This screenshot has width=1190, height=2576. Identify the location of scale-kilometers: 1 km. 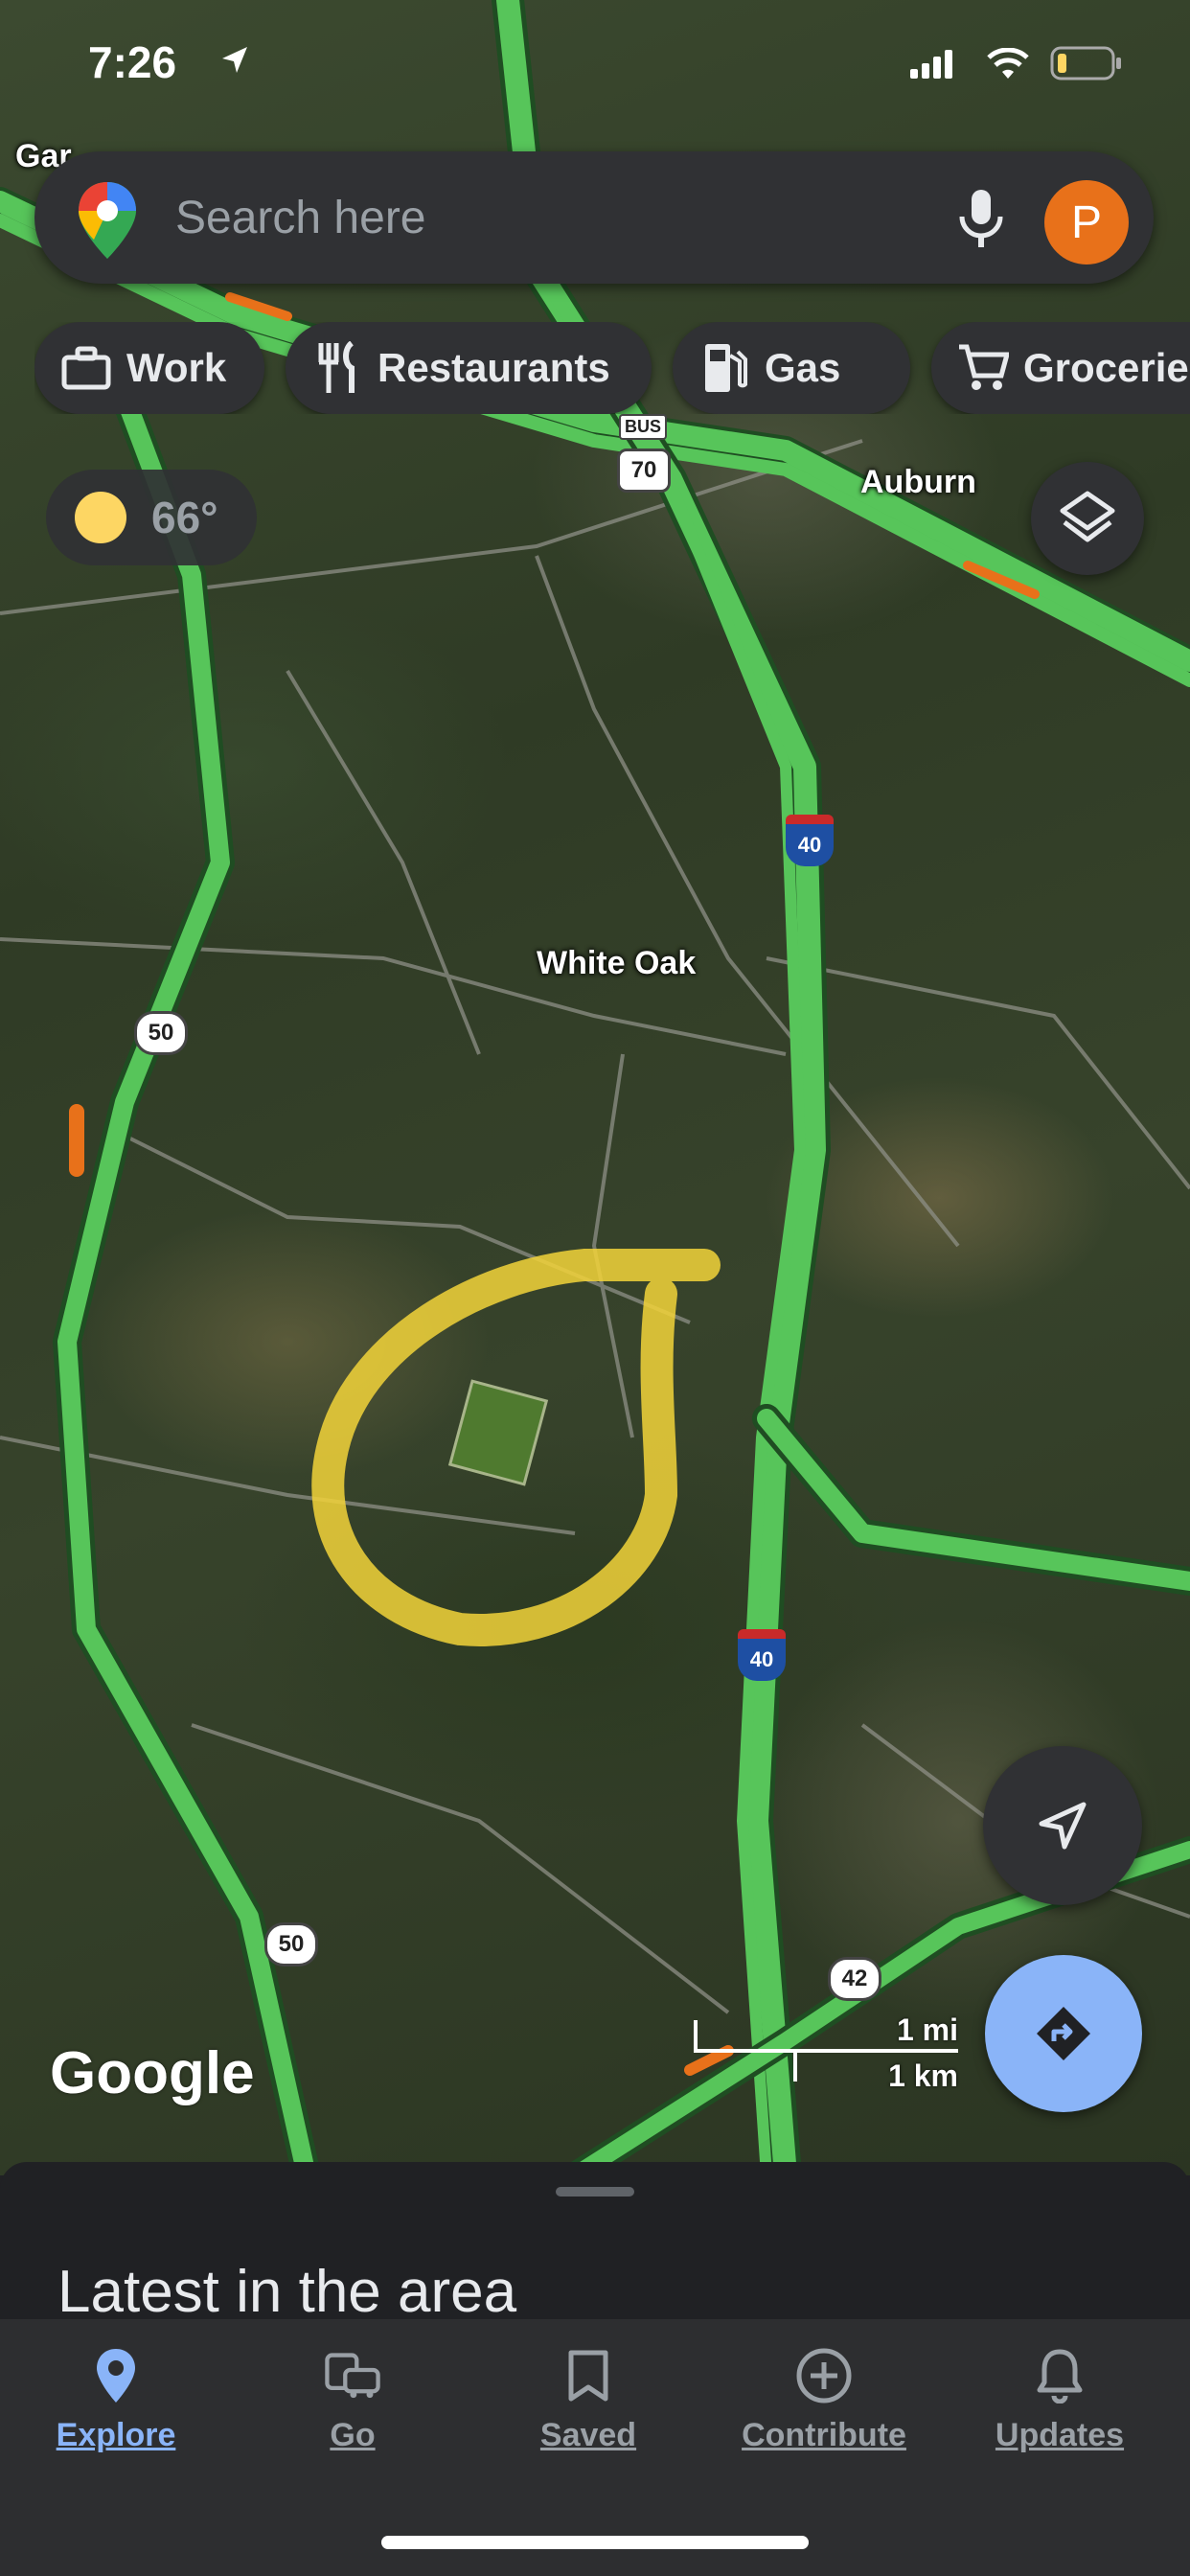
(923, 2075).